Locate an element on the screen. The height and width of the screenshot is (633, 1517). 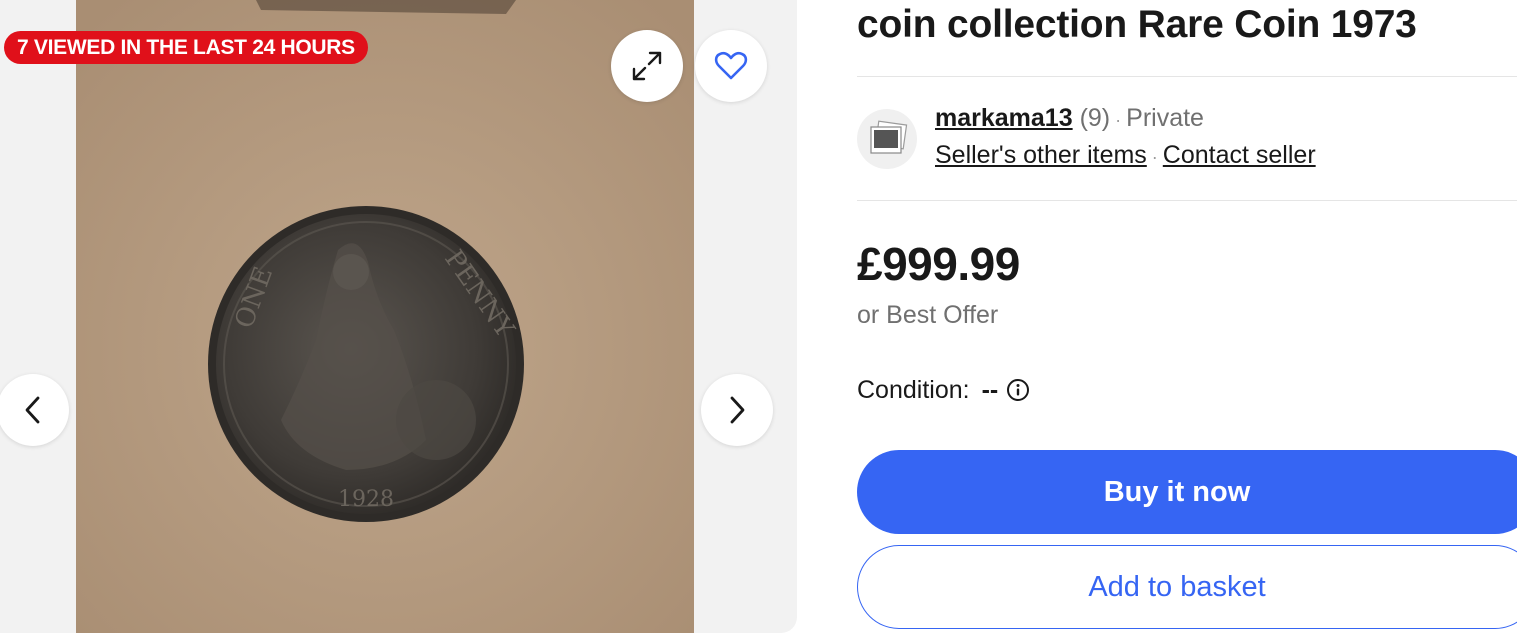
buy-it-now-button: Buy it now is located at coordinates (1187, 492).